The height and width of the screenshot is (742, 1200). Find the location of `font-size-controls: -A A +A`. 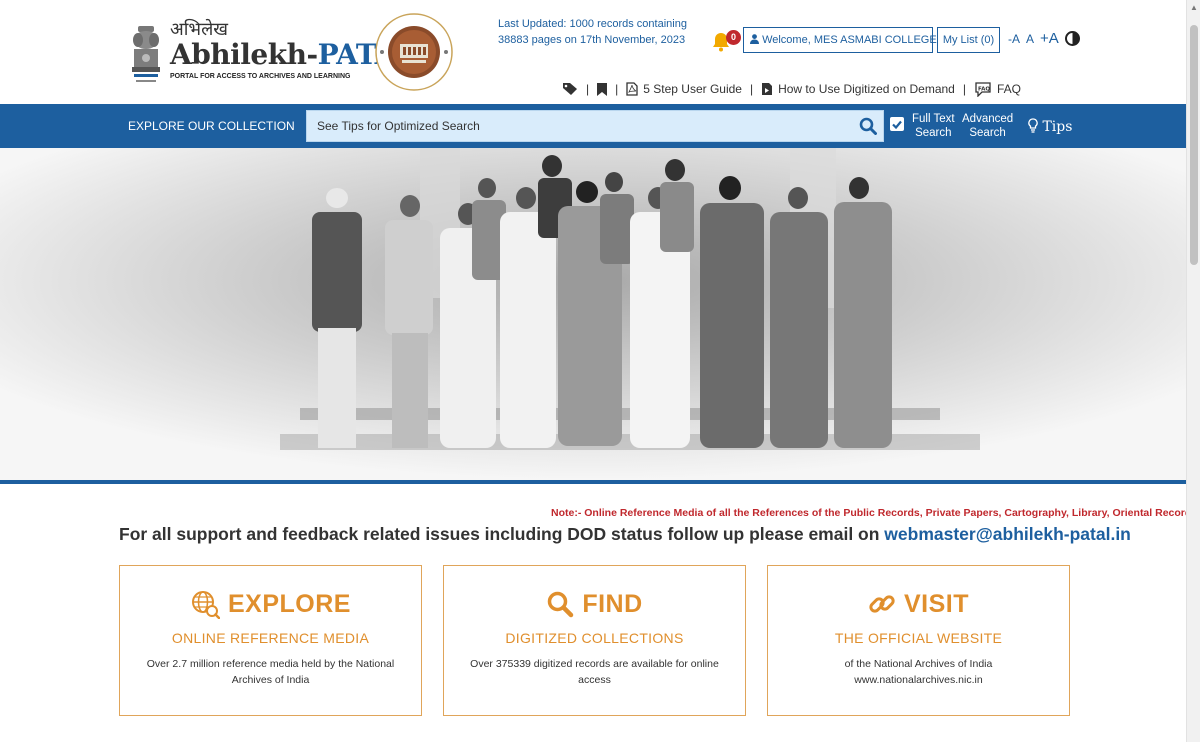

font-size-controls: -A A +A is located at coordinates (1047, 38).